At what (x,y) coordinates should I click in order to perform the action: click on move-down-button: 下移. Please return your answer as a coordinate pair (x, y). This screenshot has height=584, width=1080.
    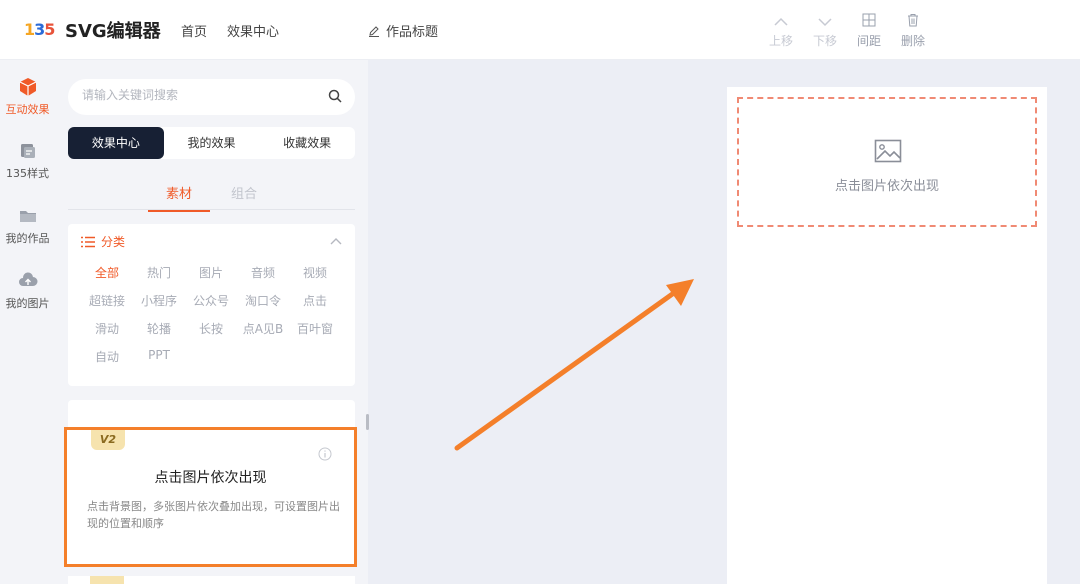
    Looking at the image, I should click on (825, 32).